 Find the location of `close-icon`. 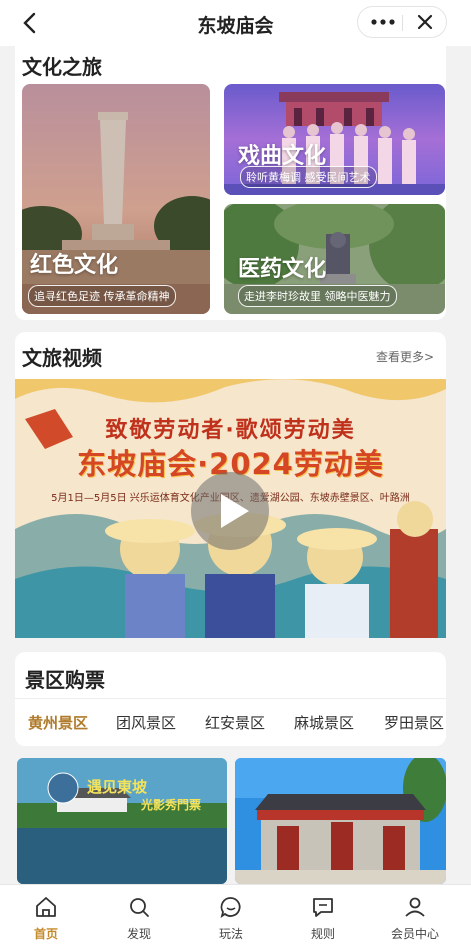

close-icon is located at coordinates (425, 22).